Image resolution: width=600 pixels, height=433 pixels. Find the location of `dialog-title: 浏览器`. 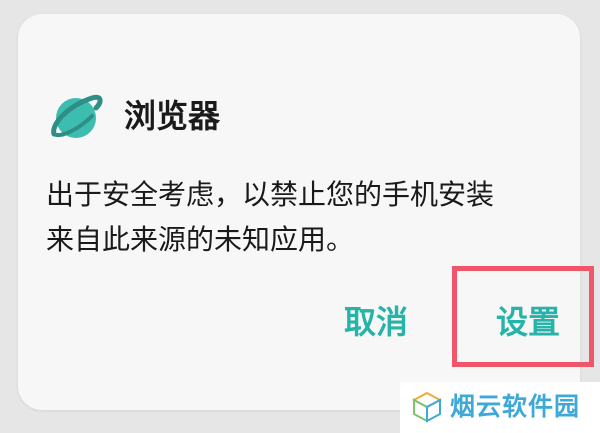

dialog-title: 浏览器 is located at coordinates (172, 116).